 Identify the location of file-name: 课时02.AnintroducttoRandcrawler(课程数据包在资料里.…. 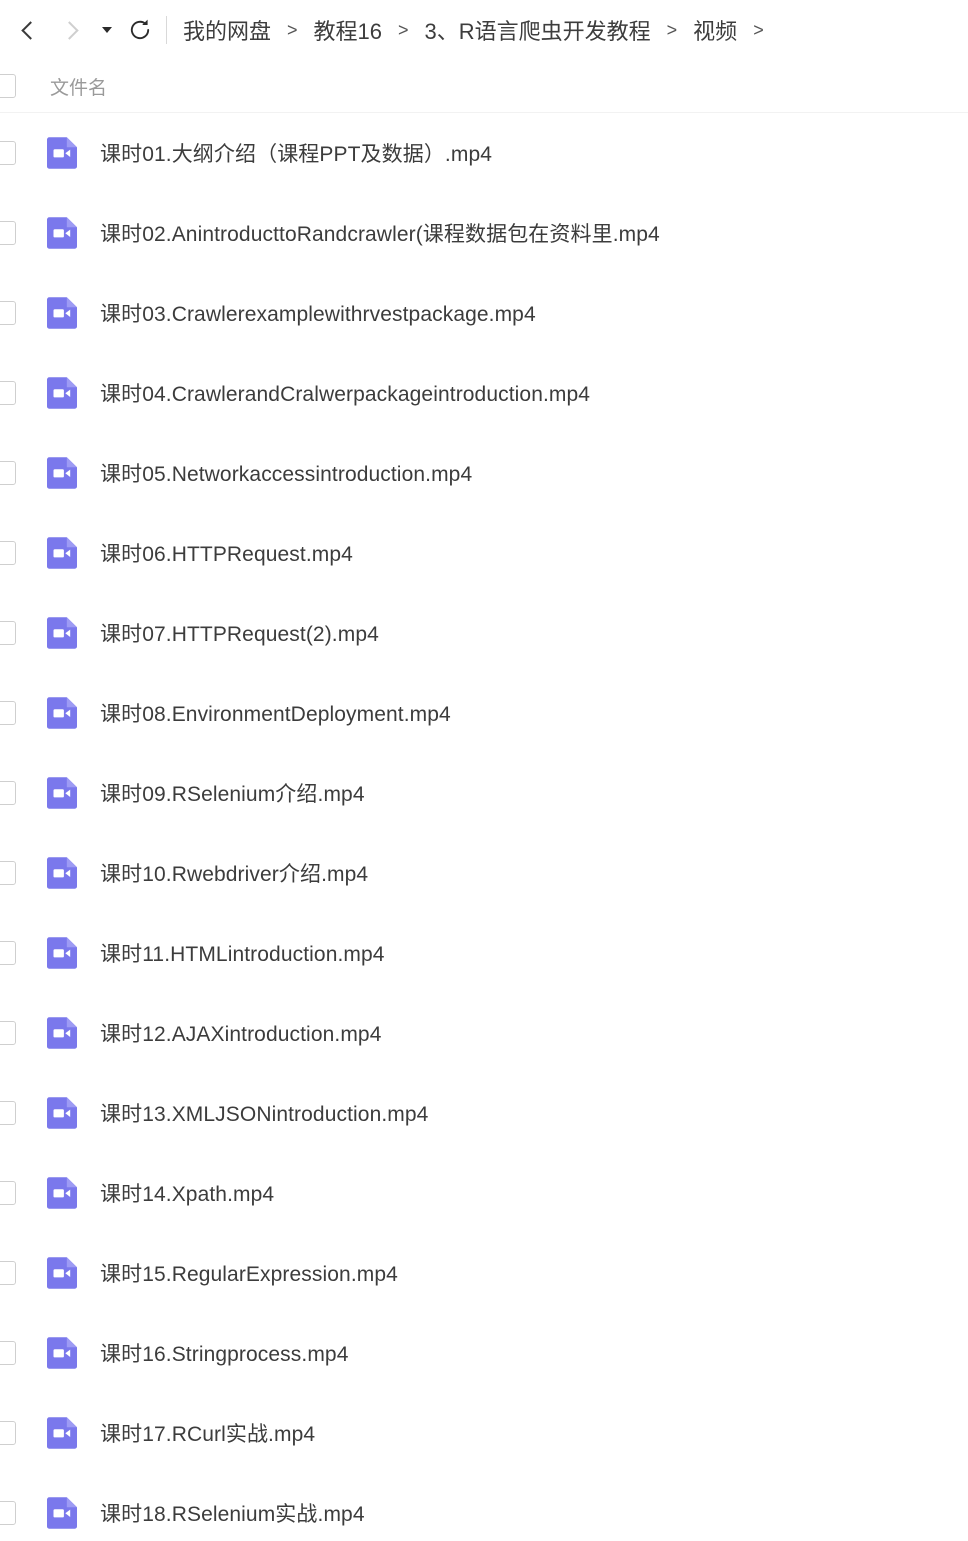
(380, 233).